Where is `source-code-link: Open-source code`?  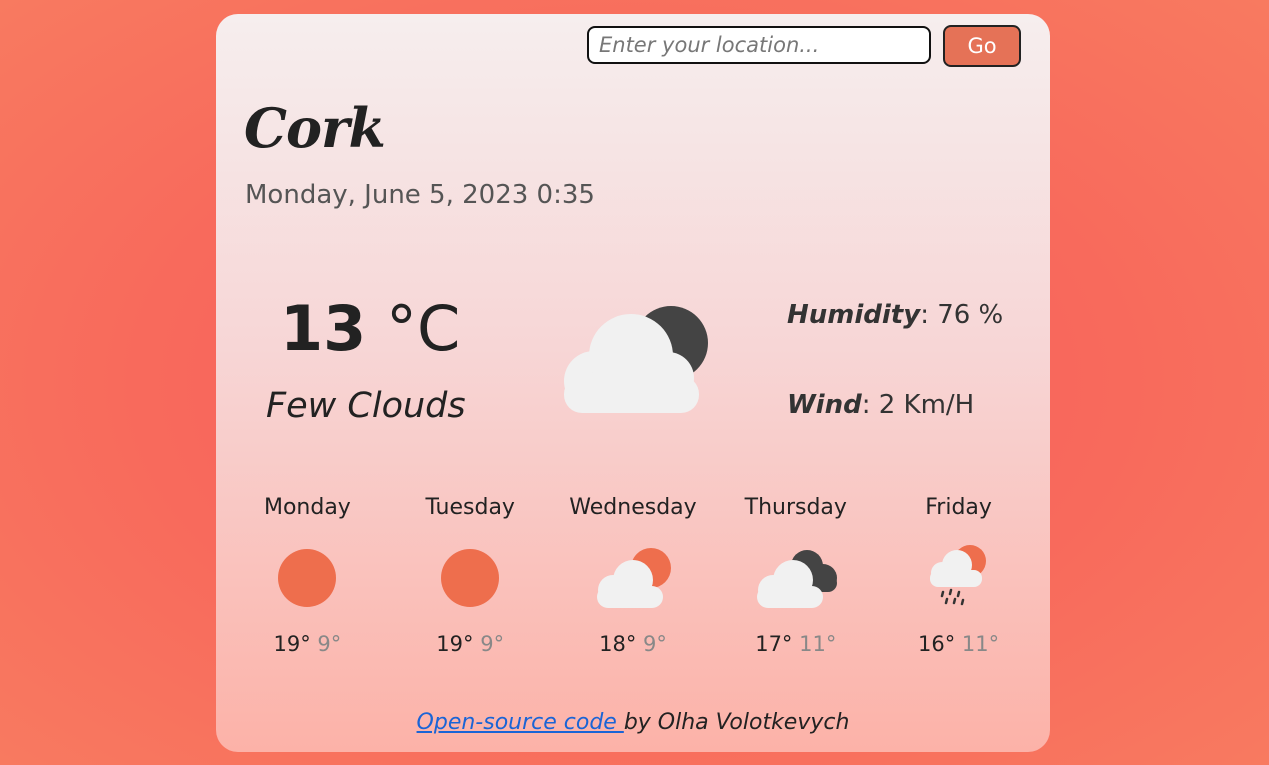 source-code-link: Open-source code is located at coordinates (520, 722).